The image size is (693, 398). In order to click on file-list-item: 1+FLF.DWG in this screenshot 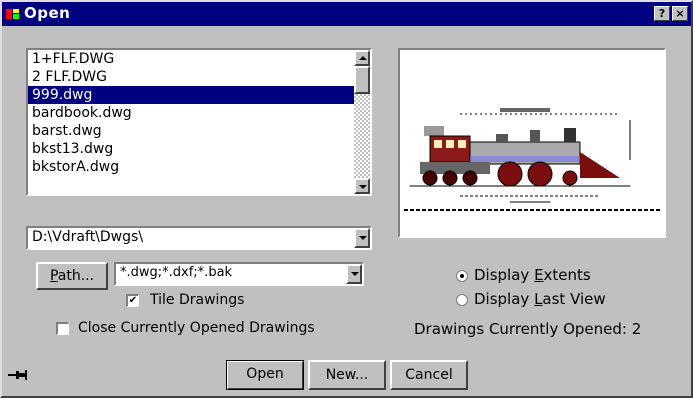, I will do `click(191, 59)`.